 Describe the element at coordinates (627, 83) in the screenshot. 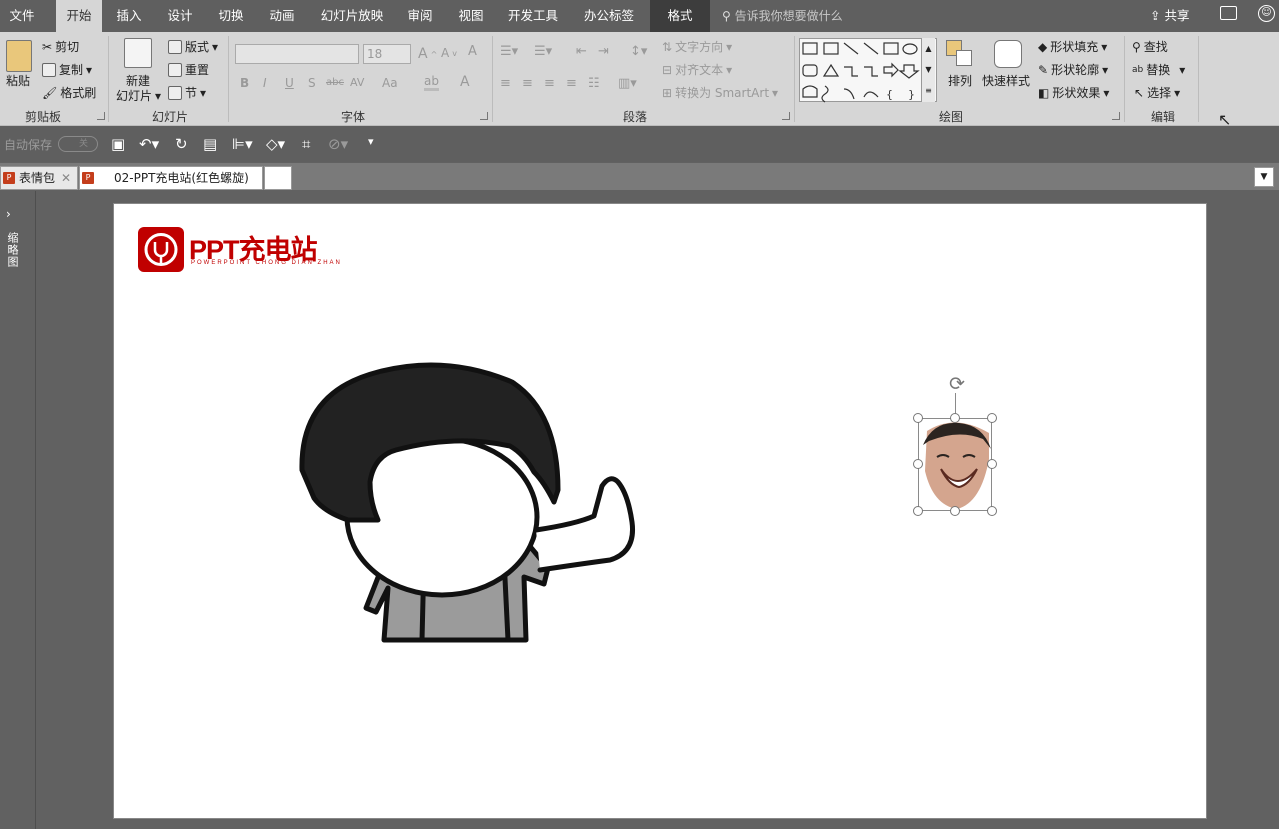

I see `columns-icon: ▥▾` at that location.